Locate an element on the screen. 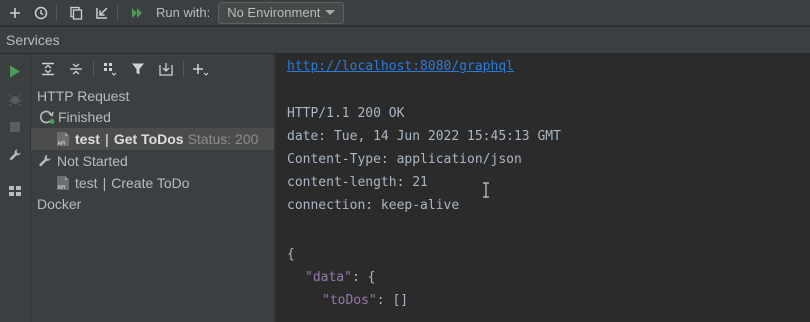 Image resolution: width=810 pixels, height=322 pixels. services-title: Services is located at coordinates (33, 40).